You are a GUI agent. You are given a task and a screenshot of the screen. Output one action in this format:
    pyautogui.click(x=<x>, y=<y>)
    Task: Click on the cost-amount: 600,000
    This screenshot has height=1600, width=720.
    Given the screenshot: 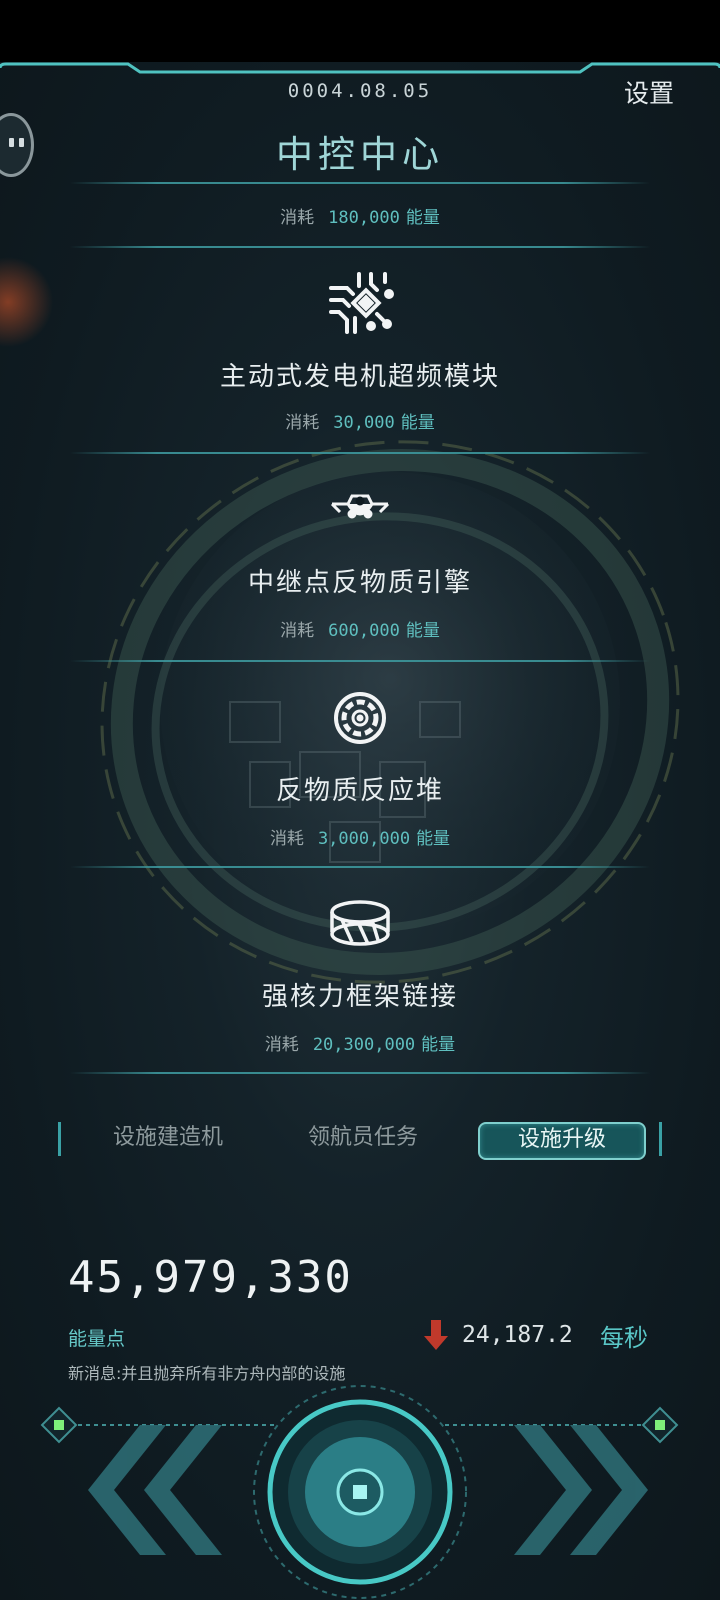 What is the action you would take?
    pyautogui.click(x=364, y=631)
    